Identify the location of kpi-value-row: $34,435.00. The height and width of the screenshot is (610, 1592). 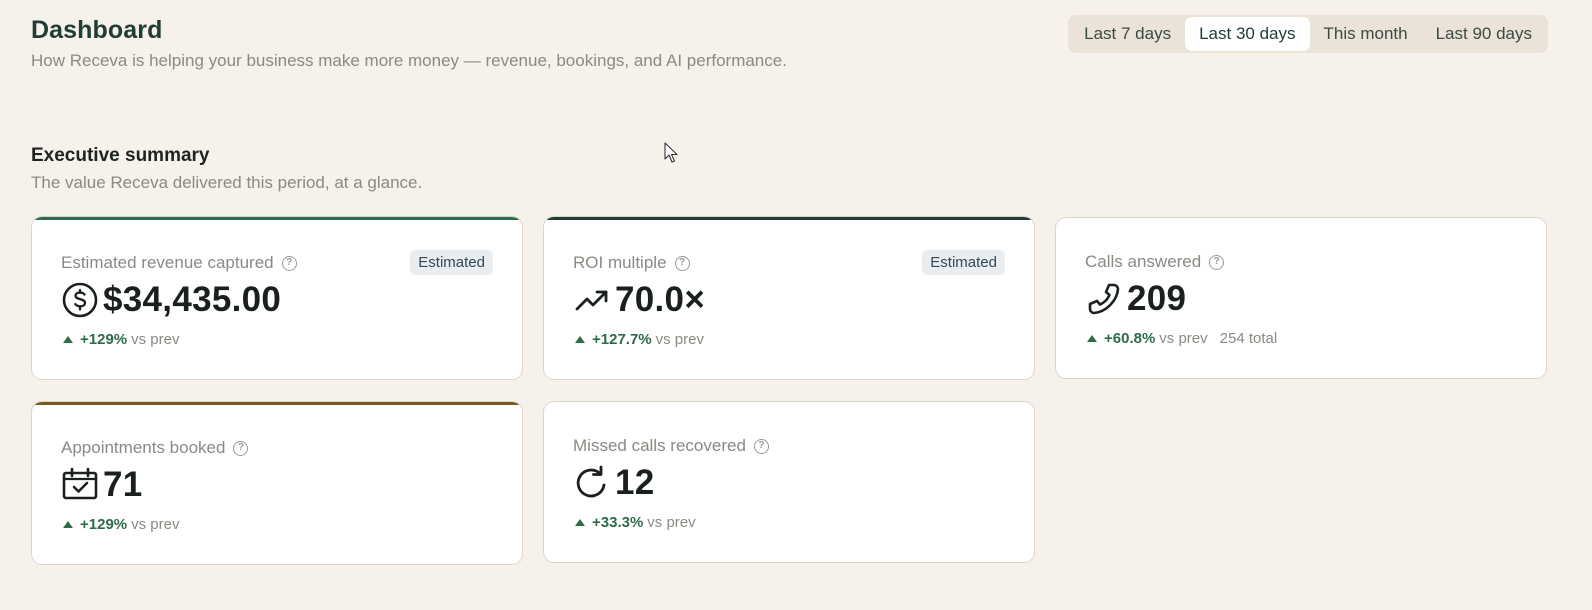
(171, 300).